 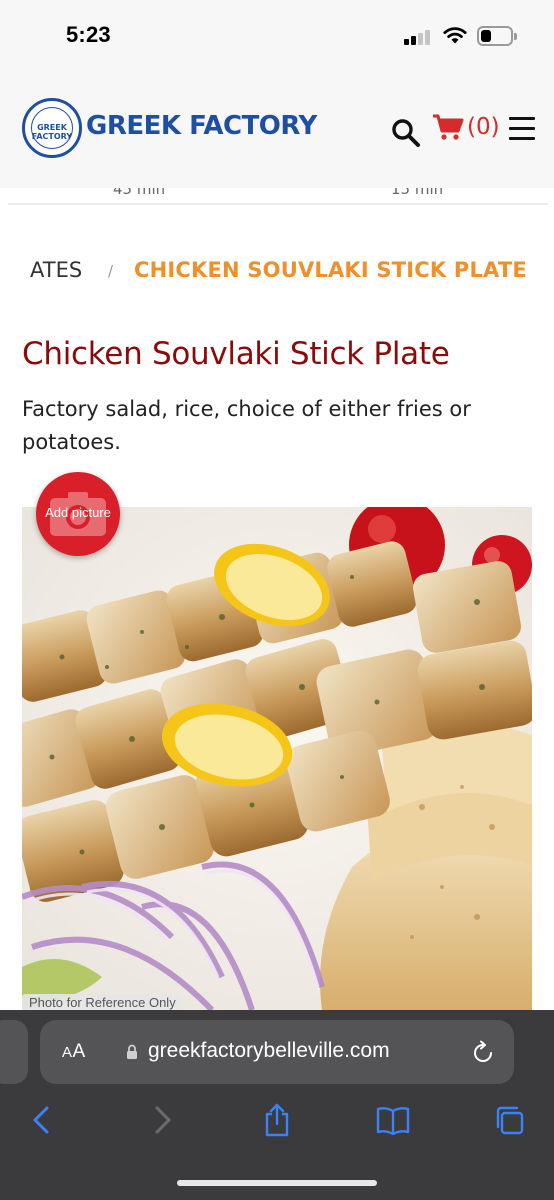 What do you see at coordinates (14, 1052) in the screenshot?
I see `previous-tab-peek` at bounding box center [14, 1052].